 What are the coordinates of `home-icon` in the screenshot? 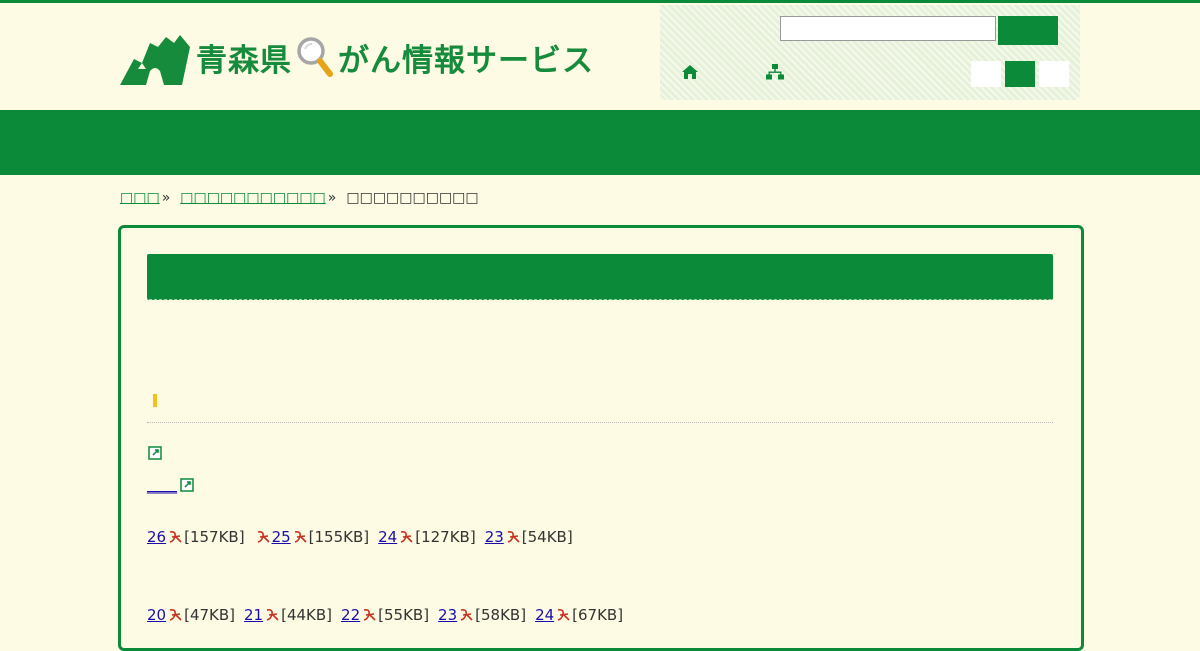 It's located at (690, 72).